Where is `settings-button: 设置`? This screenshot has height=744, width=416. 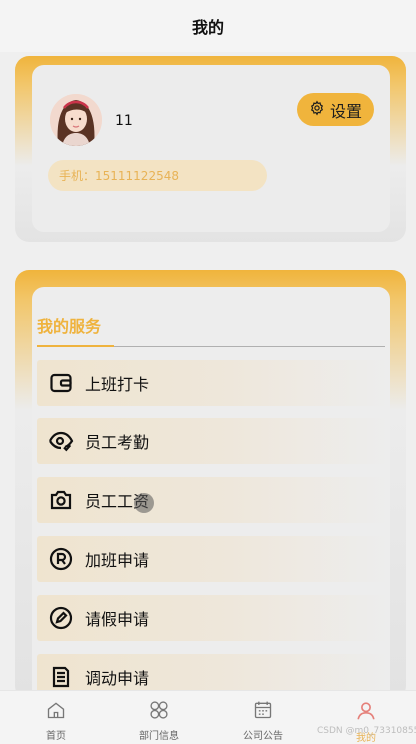 settings-button: 设置 is located at coordinates (335, 109).